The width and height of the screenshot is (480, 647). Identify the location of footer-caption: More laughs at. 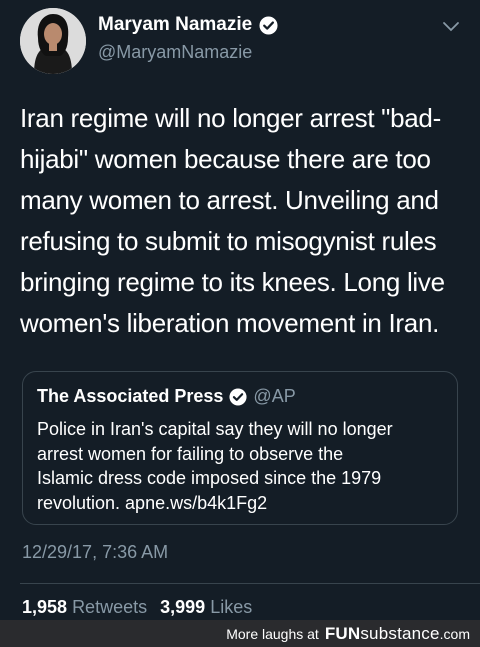
(272, 633).